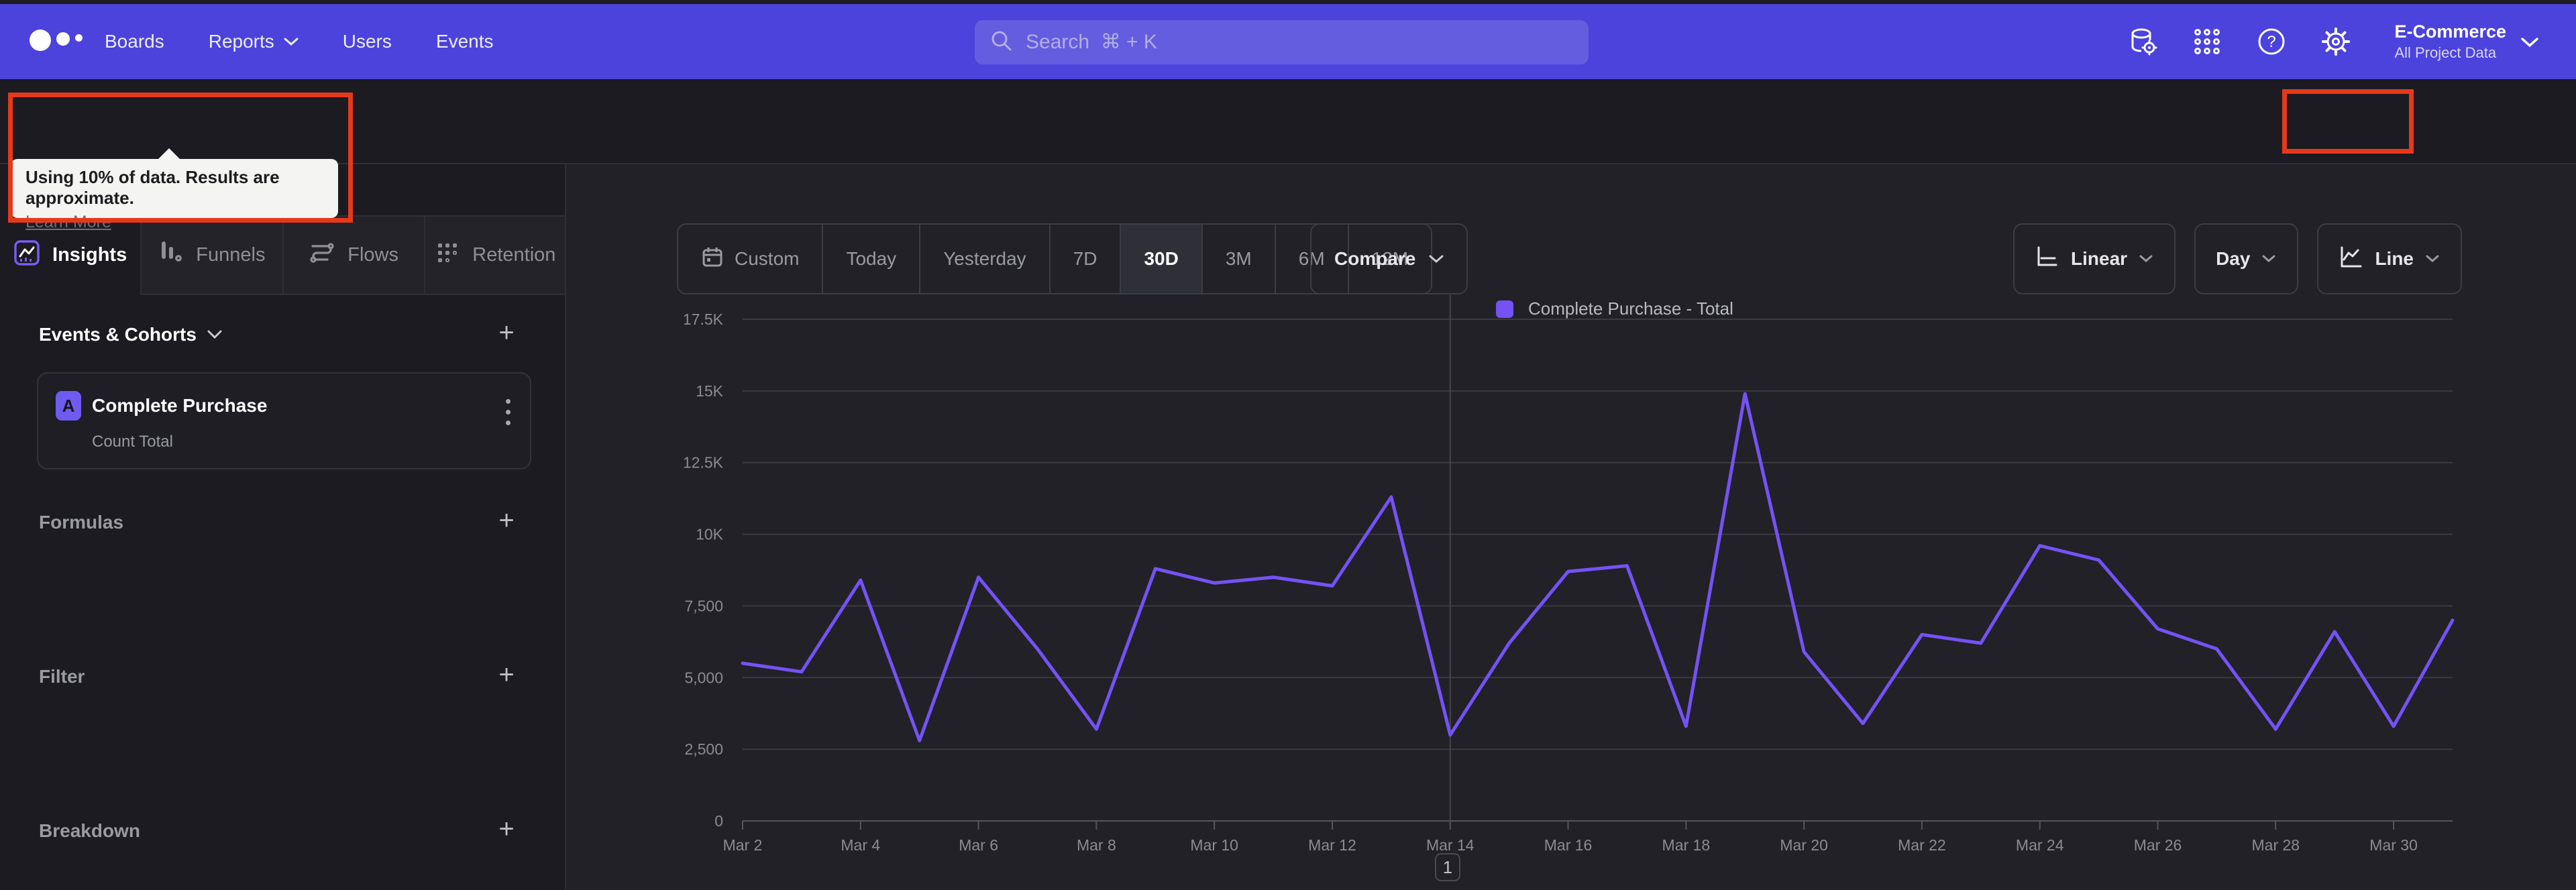  I want to click on nav-item-boards: Boards, so click(134, 41).